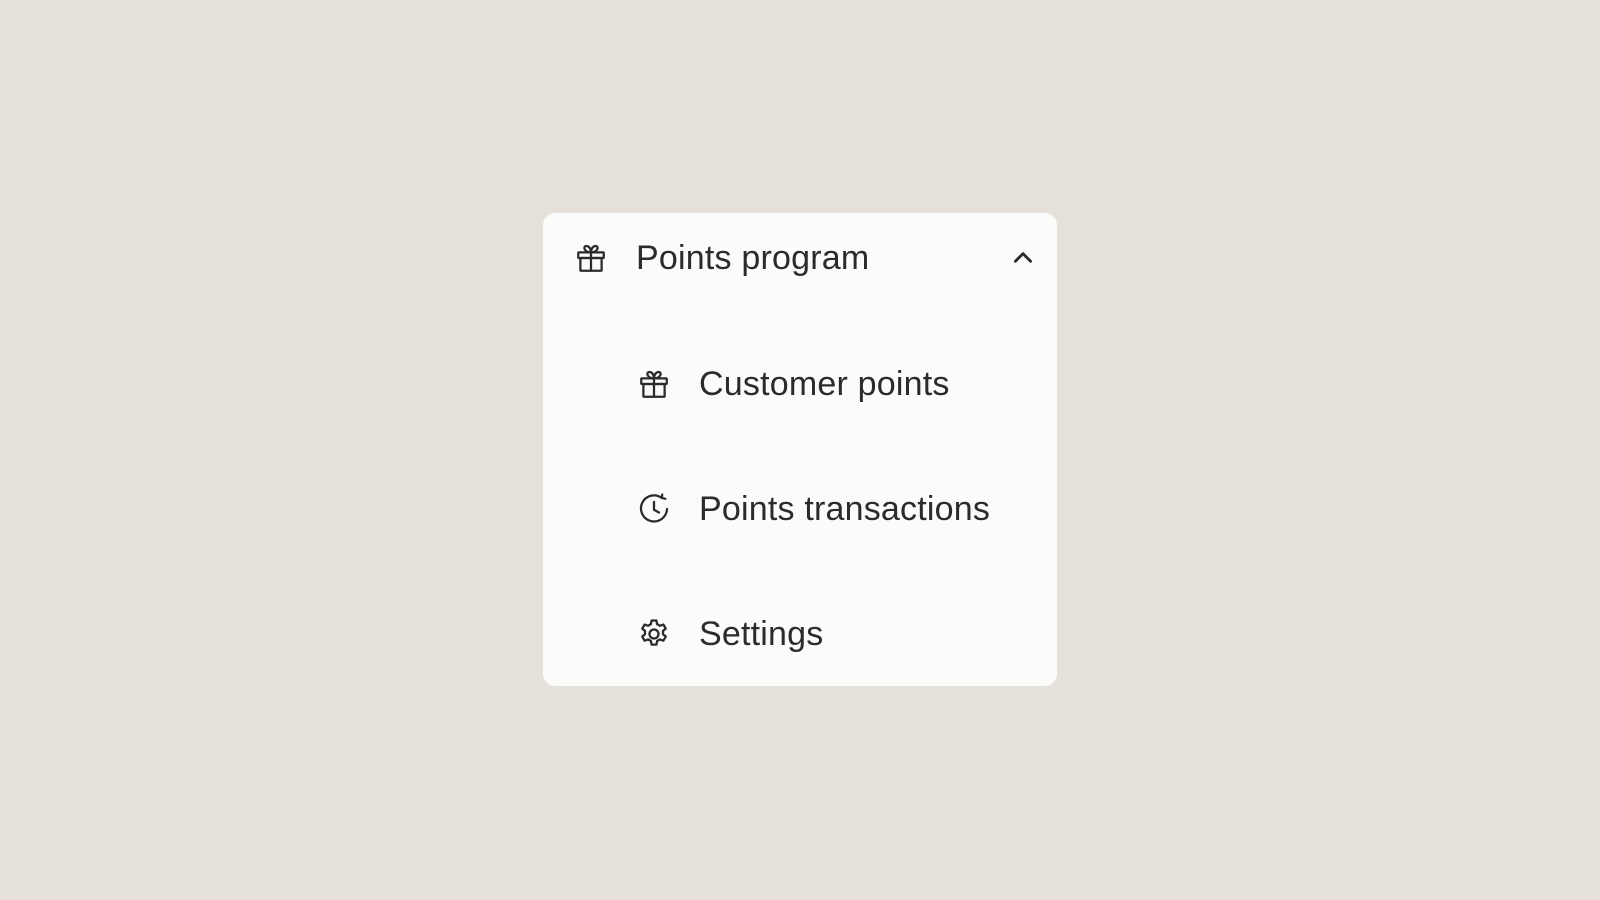 The height and width of the screenshot is (900, 1600). I want to click on points-program-label: Points program, so click(753, 258).